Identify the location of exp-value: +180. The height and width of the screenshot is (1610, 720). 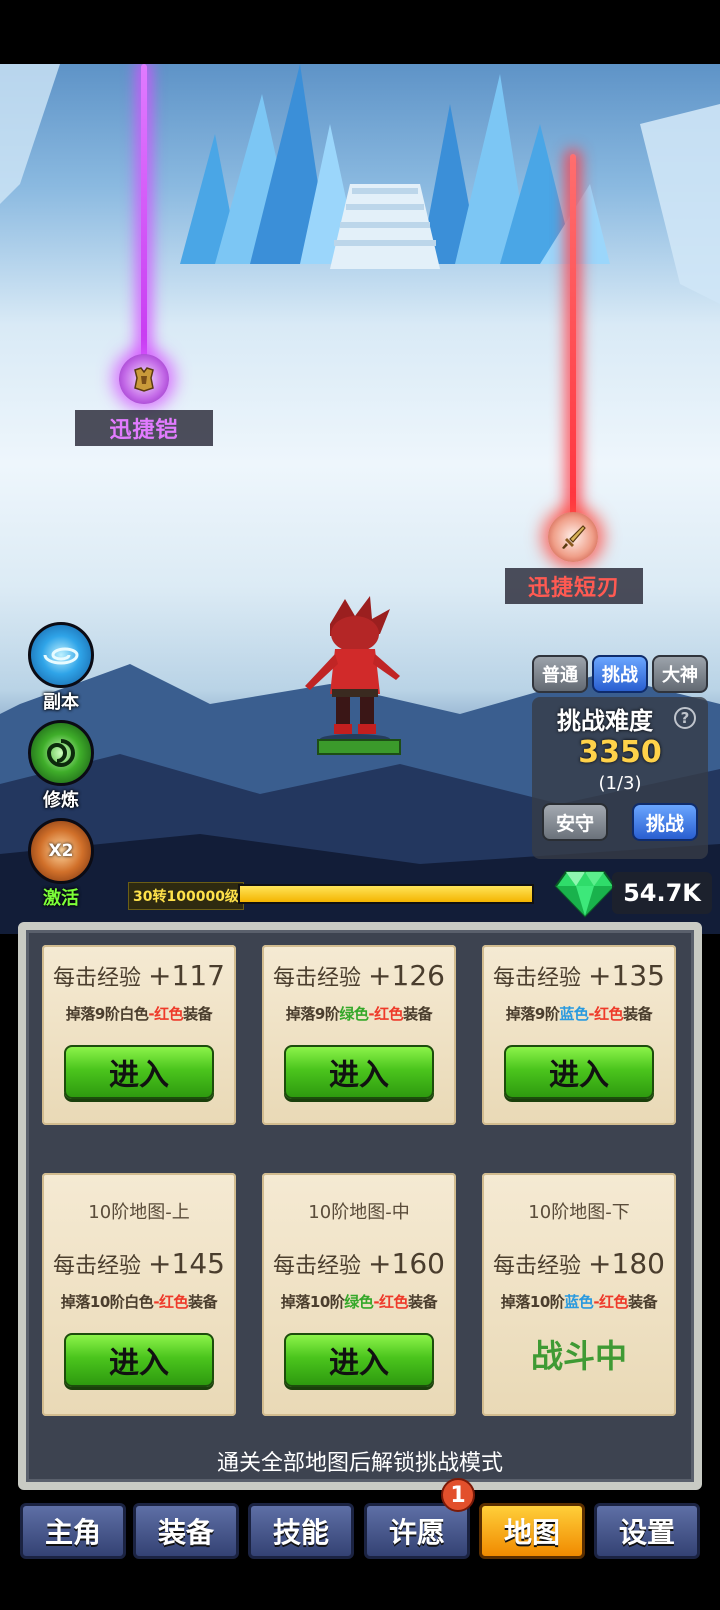
(626, 1263).